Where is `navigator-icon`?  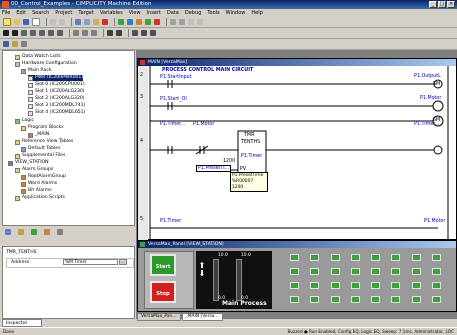 navigator-icon is located at coordinates (6, 44).